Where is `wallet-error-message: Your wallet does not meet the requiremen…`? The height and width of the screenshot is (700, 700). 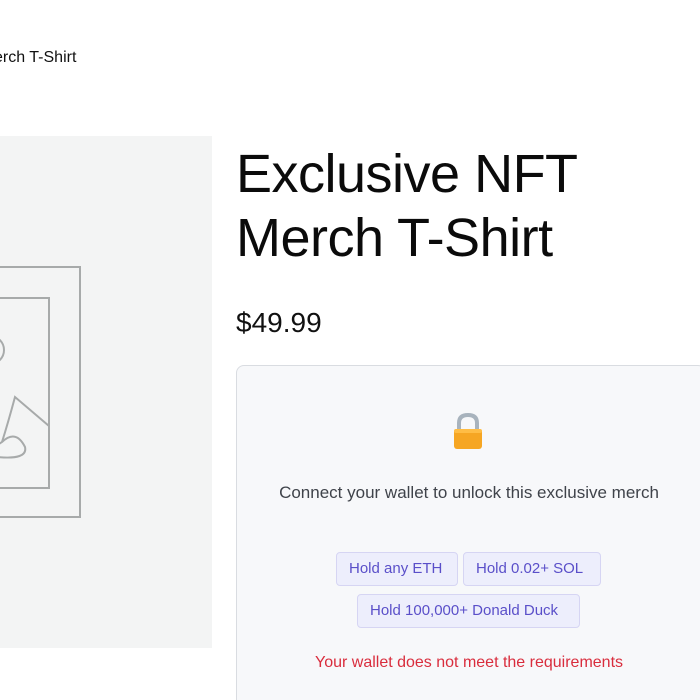
wallet-error-message: Your wallet does not meet the requiremen… is located at coordinates (469, 662).